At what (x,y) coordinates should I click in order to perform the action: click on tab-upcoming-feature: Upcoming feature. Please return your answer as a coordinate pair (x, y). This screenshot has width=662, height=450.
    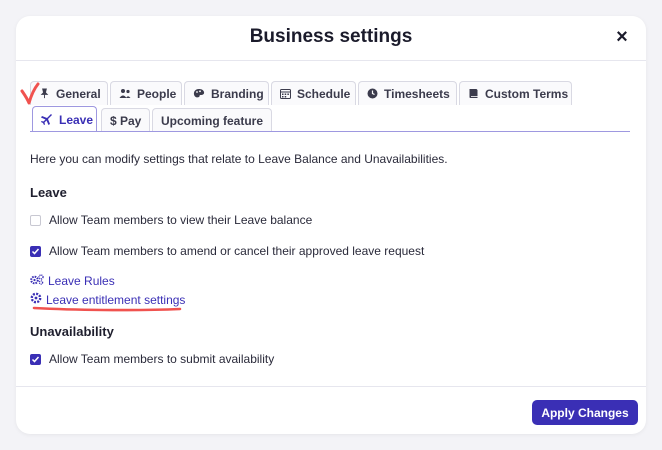
    Looking at the image, I should click on (212, 120).